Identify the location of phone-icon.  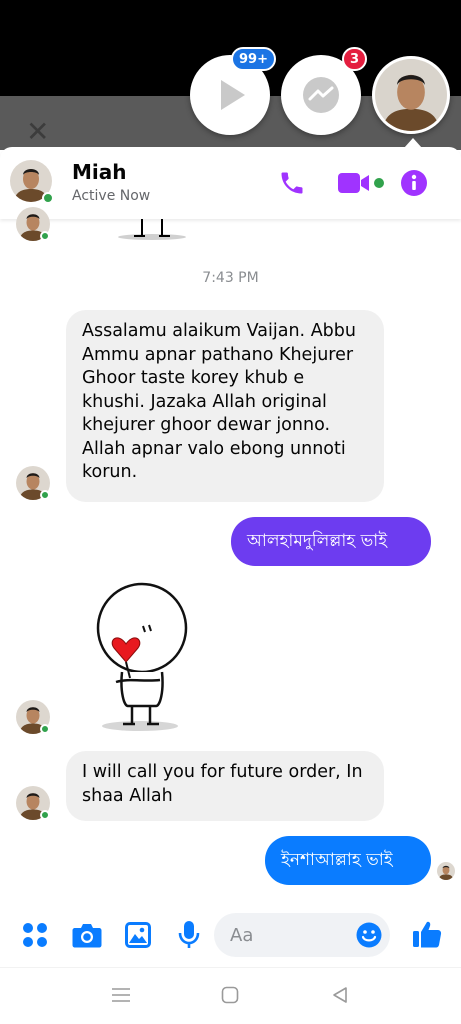
(292, 183).